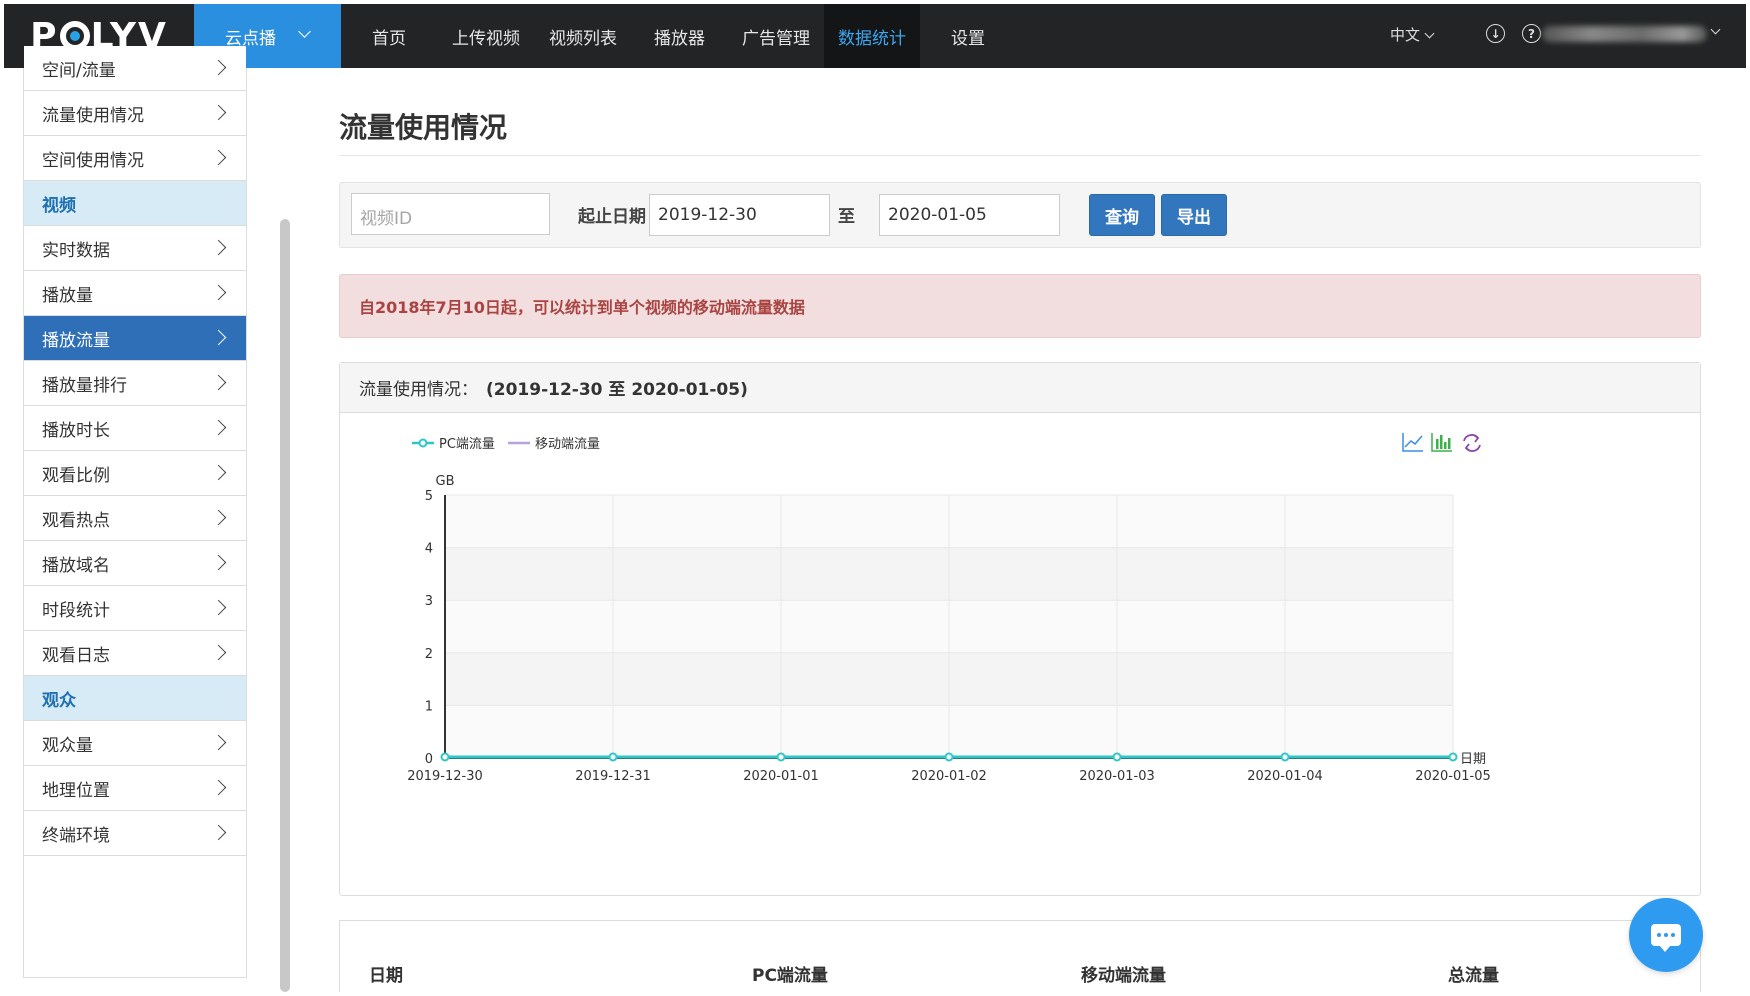 This screenshot has height=996, width=1750. What do you see at coordinates (76, 835) in the screenshot?
I see `sidebar-item-label: 终端环境` at bounding box center [76, 835].